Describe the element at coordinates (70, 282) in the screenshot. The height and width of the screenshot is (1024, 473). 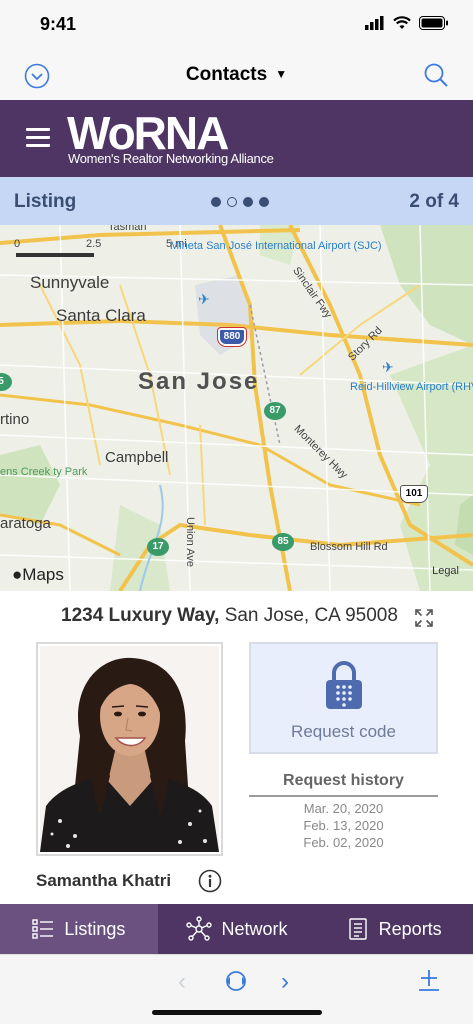
I see `map-city-label: Sunnyvale` at that location.